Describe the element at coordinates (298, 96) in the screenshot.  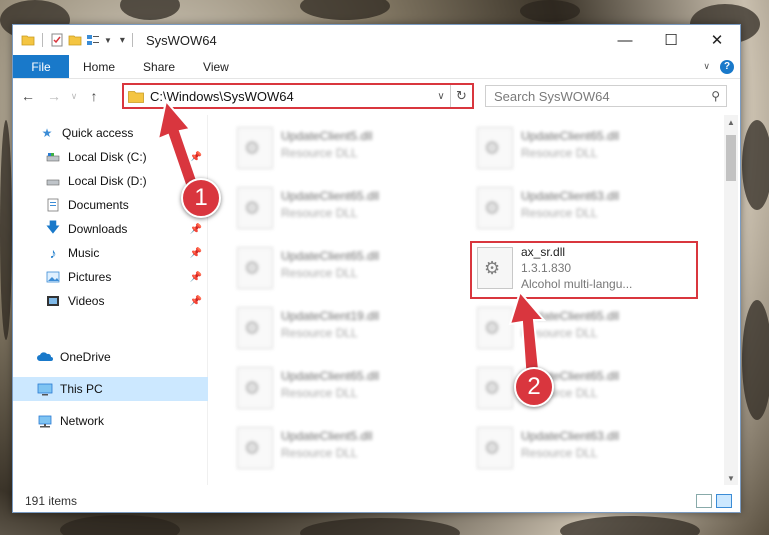
I see `address-bar: C:\Windows\SysWOW64 ∨ ↻` at that location.